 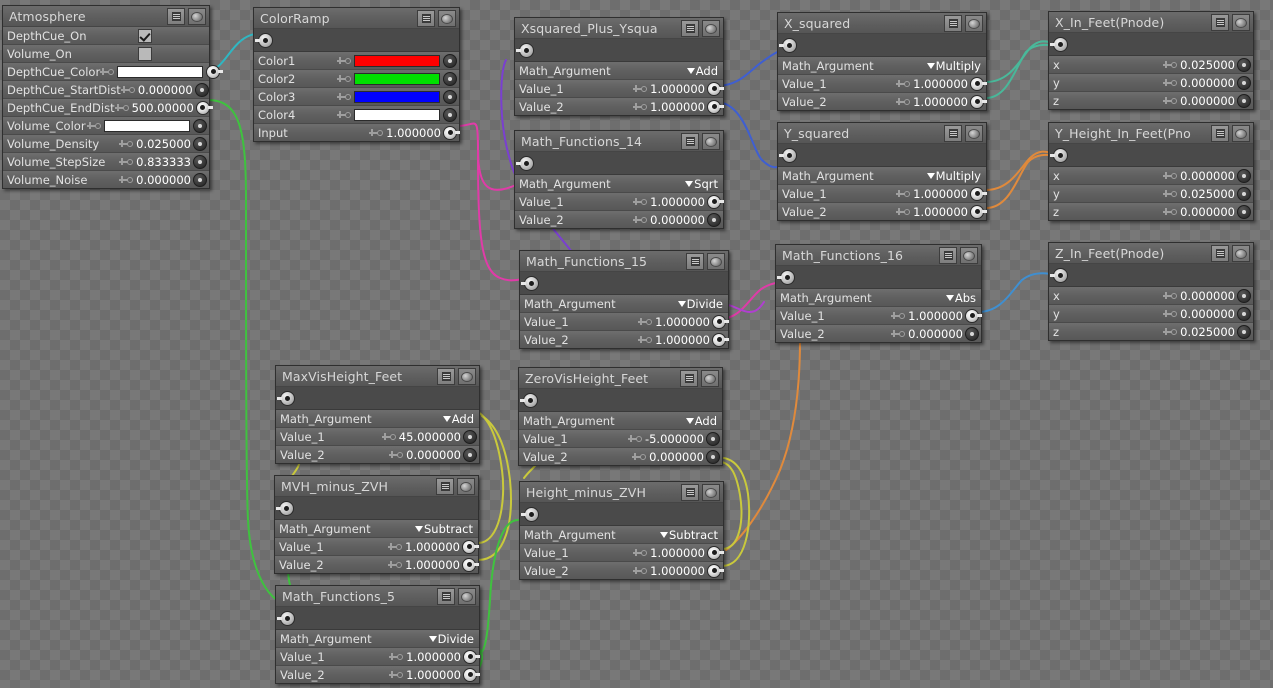 I want to click on param-row: Math_Argument Subtract, so click(x=621, y=535).